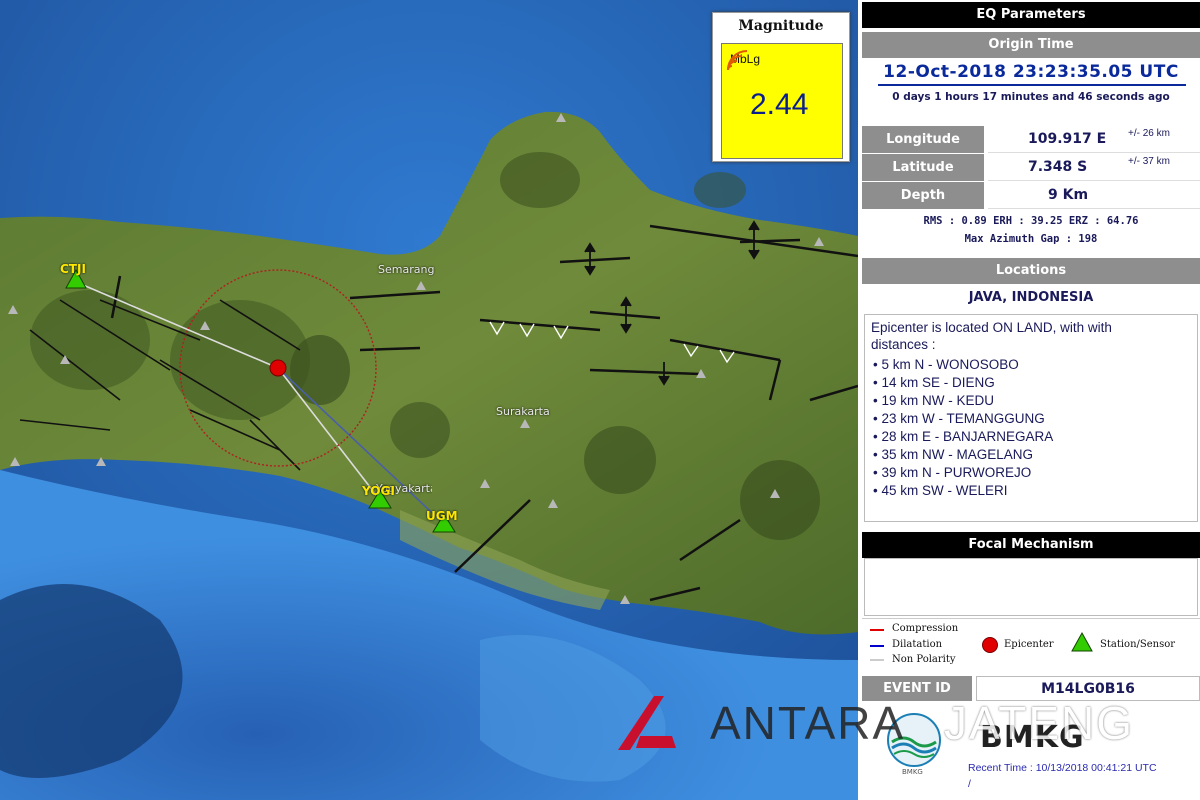 The height and width of the screenshot is (800, 1200). What do you see at coordinates (924, 659) in the screenshot?
I see `legend-non-polarity: Non Polarity` at bounding box center [924, 659].